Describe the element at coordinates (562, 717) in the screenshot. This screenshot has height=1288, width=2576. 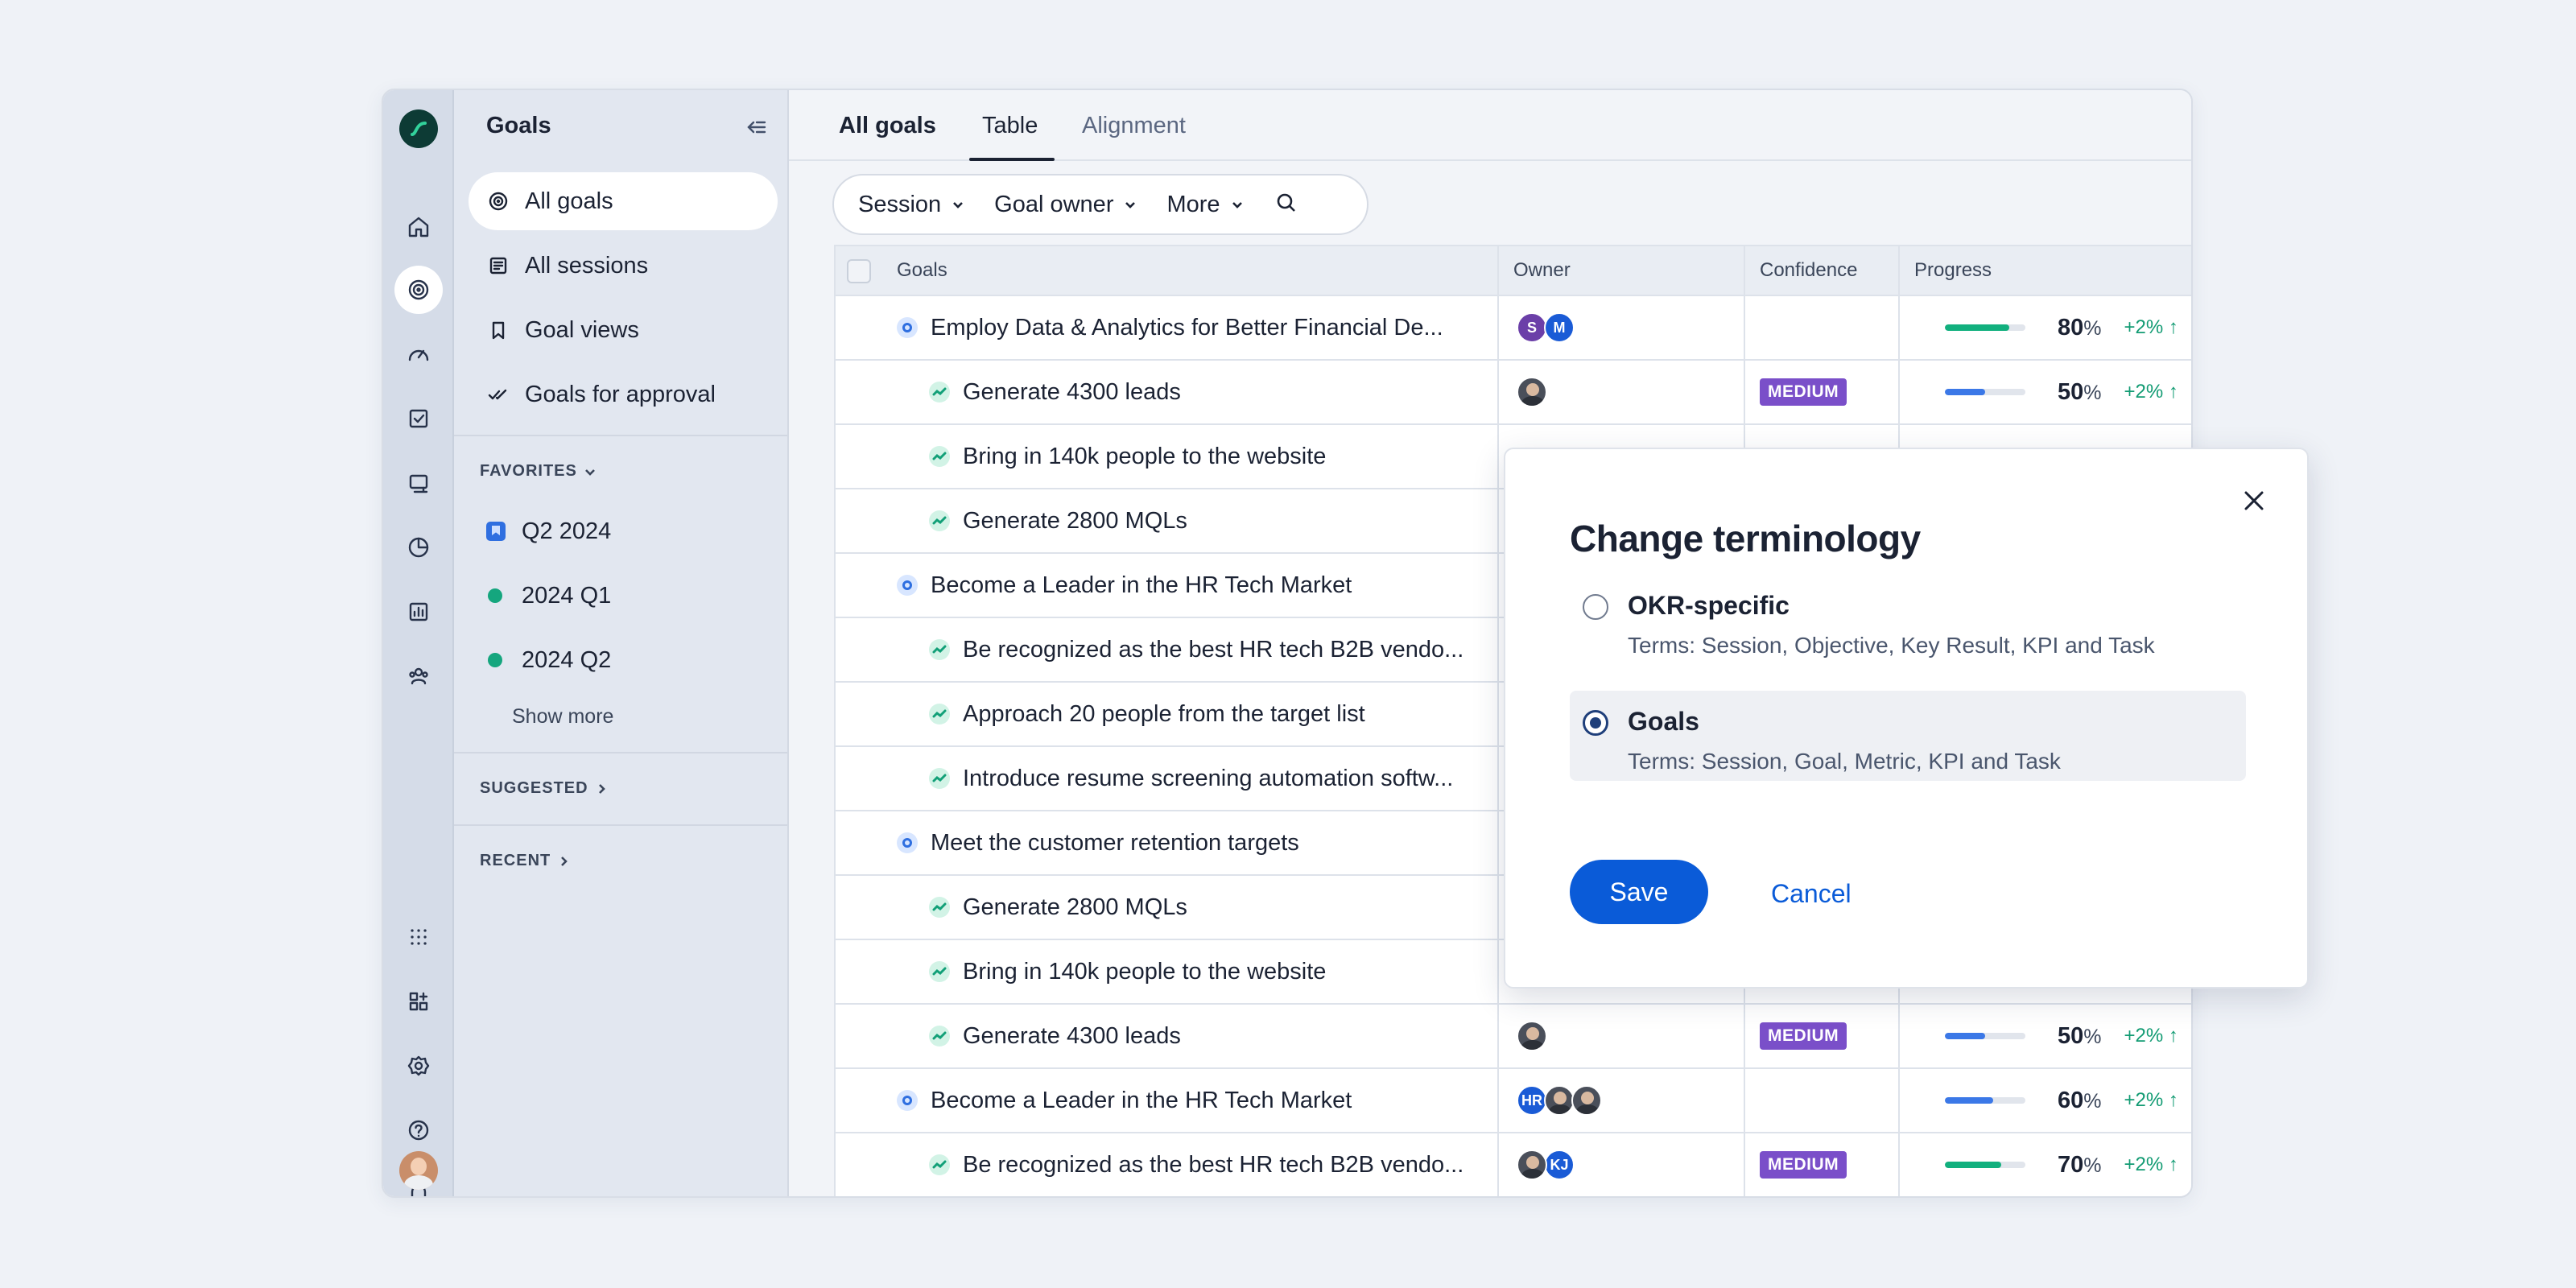
I see `show-more-link: Show more` at that location.